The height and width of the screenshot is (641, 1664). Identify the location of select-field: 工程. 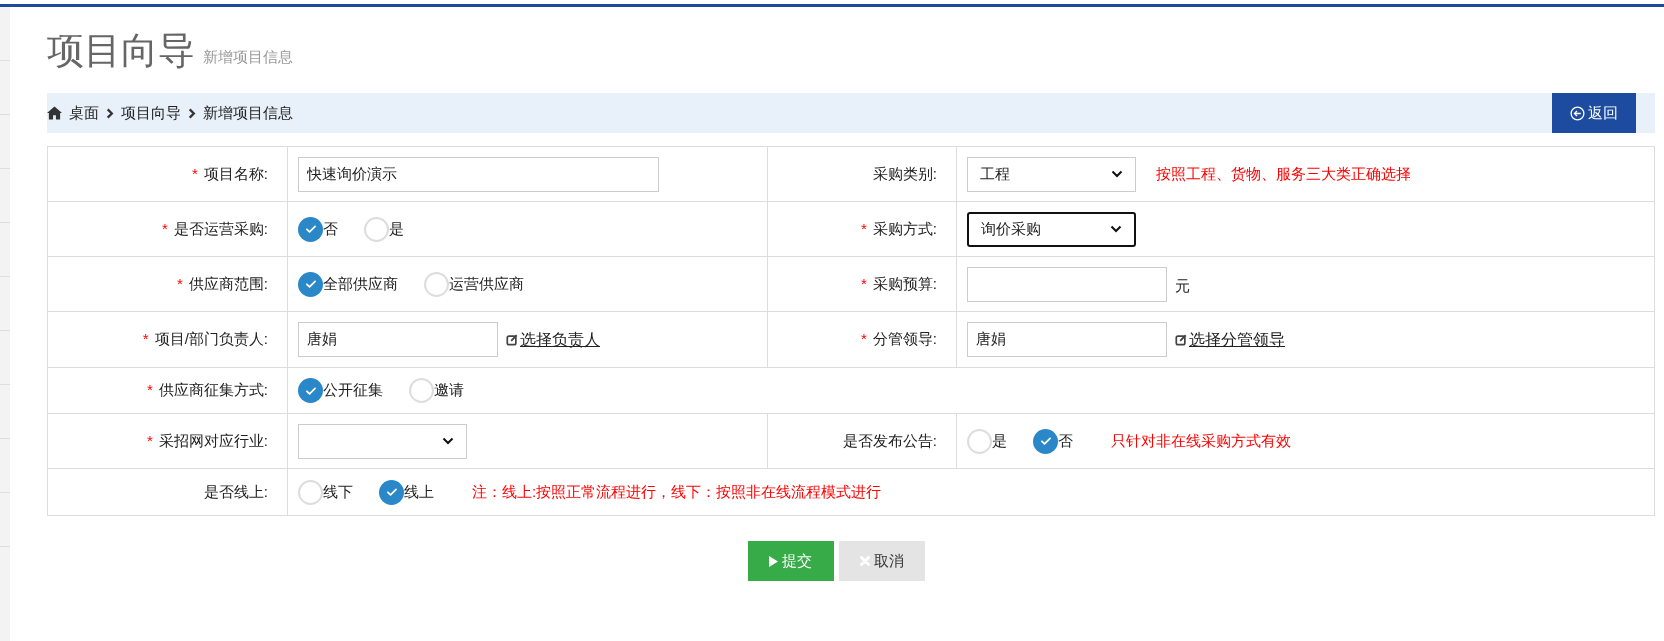
(1051, 174).